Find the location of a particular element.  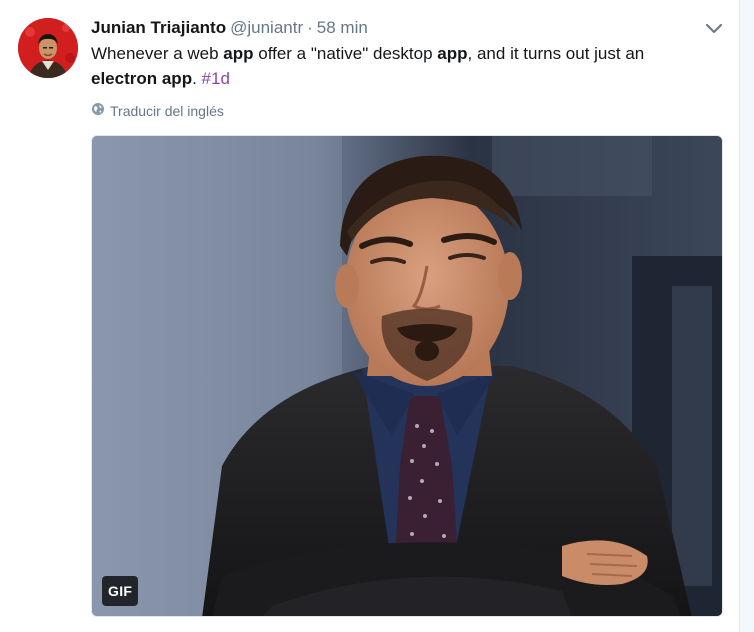

globe-icon is located at coordinates (98, 111).